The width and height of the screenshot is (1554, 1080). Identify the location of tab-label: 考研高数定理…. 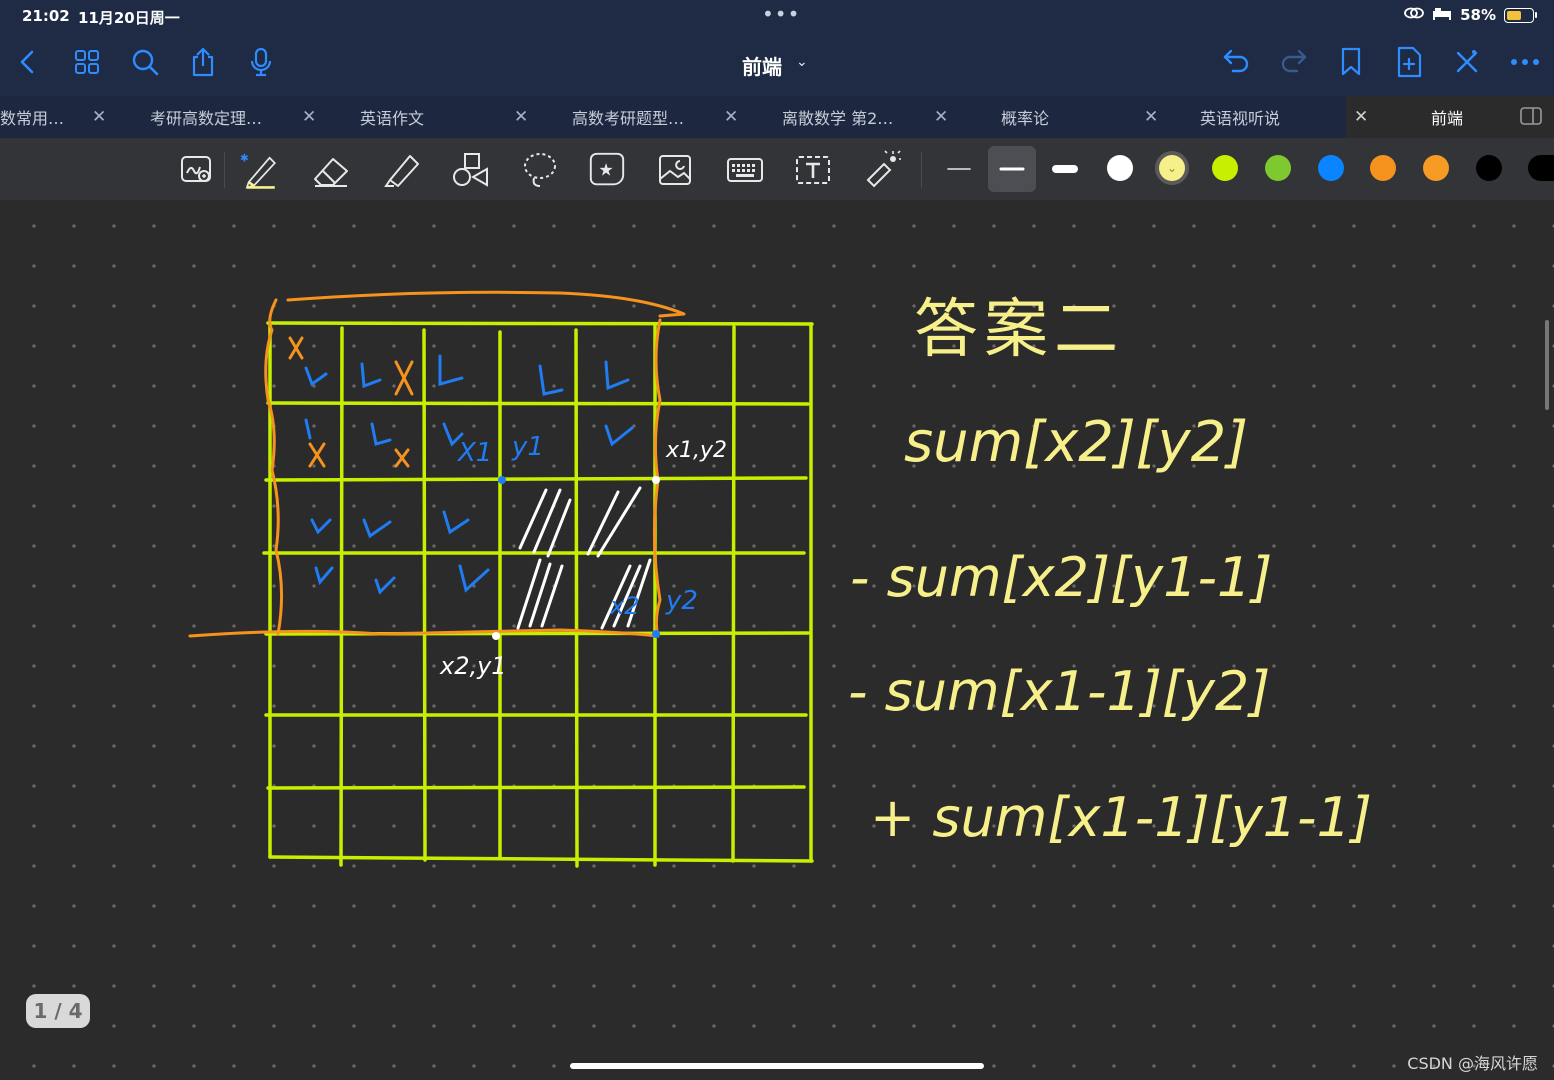
(206, 118).